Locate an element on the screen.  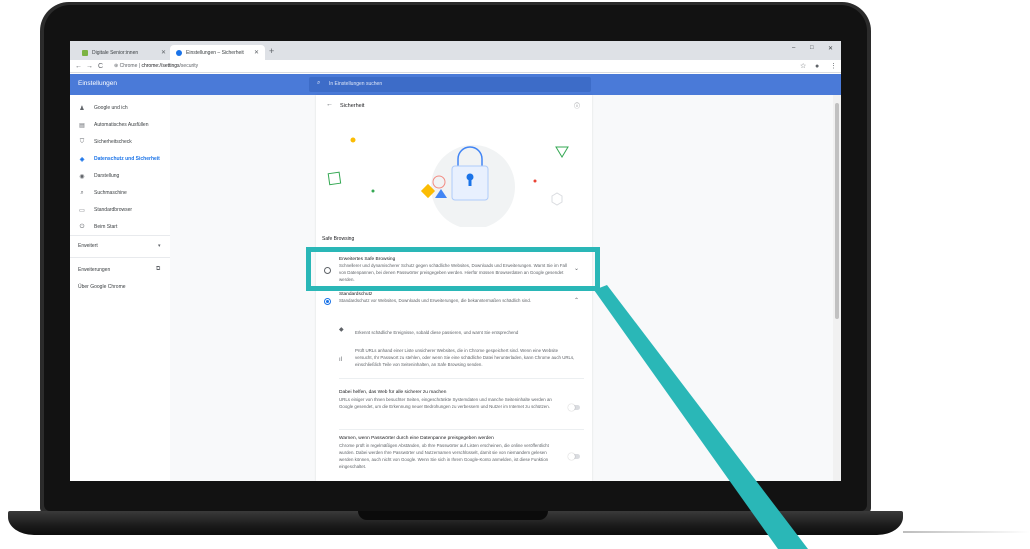
callout-beam is located at coordinates (701, 417).